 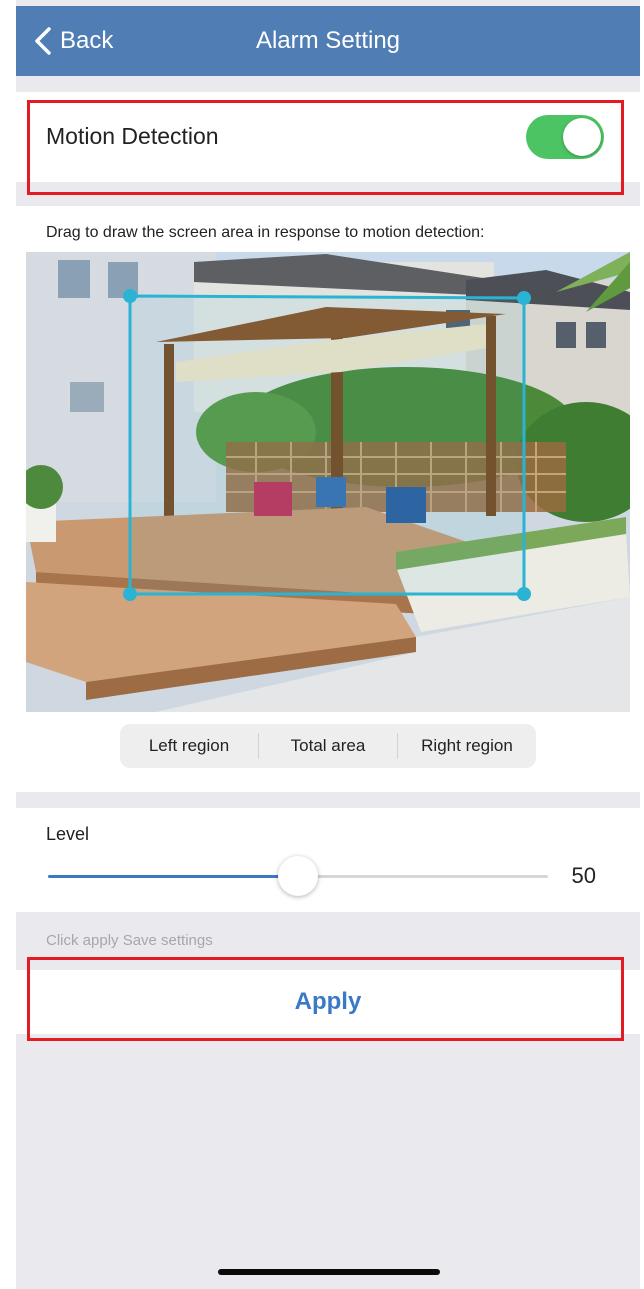 What do you see at coordinates (329, 1272) in the screenshot?
I see `home-indicator` at bounding box center [329, 1272].